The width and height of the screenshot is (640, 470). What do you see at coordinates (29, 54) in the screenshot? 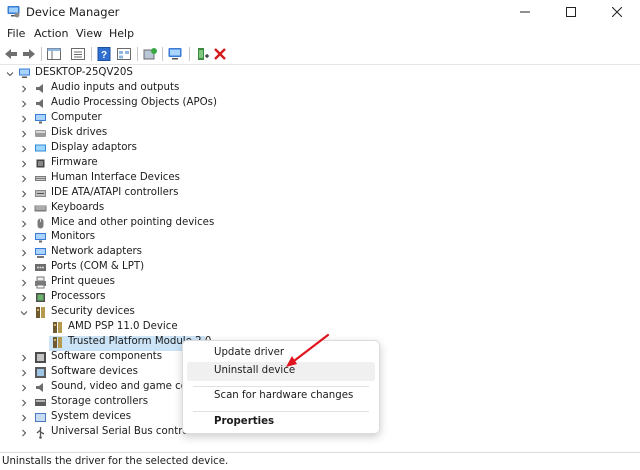
I see `forward-arrow-icon` at bounding box center [29, 54].